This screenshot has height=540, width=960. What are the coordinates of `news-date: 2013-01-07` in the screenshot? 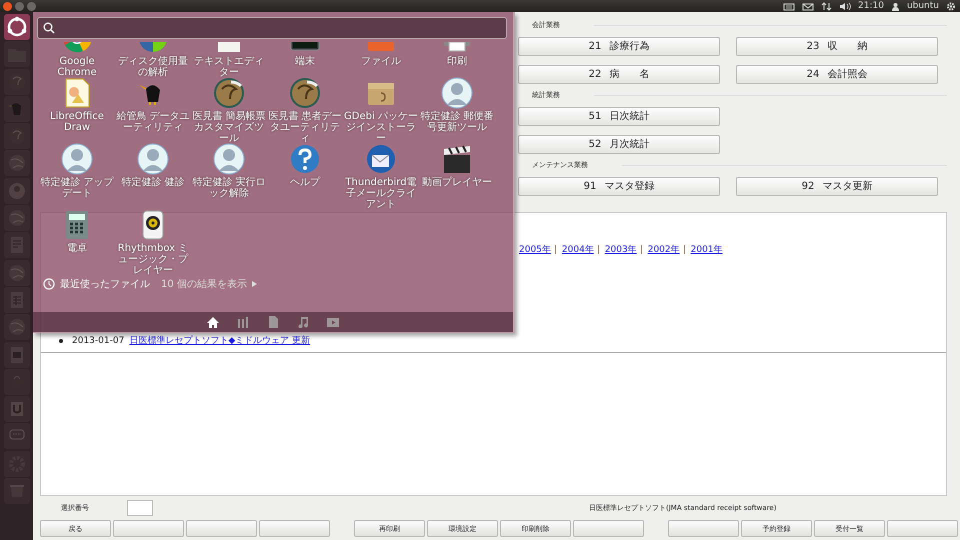 It's located at (98, 341).